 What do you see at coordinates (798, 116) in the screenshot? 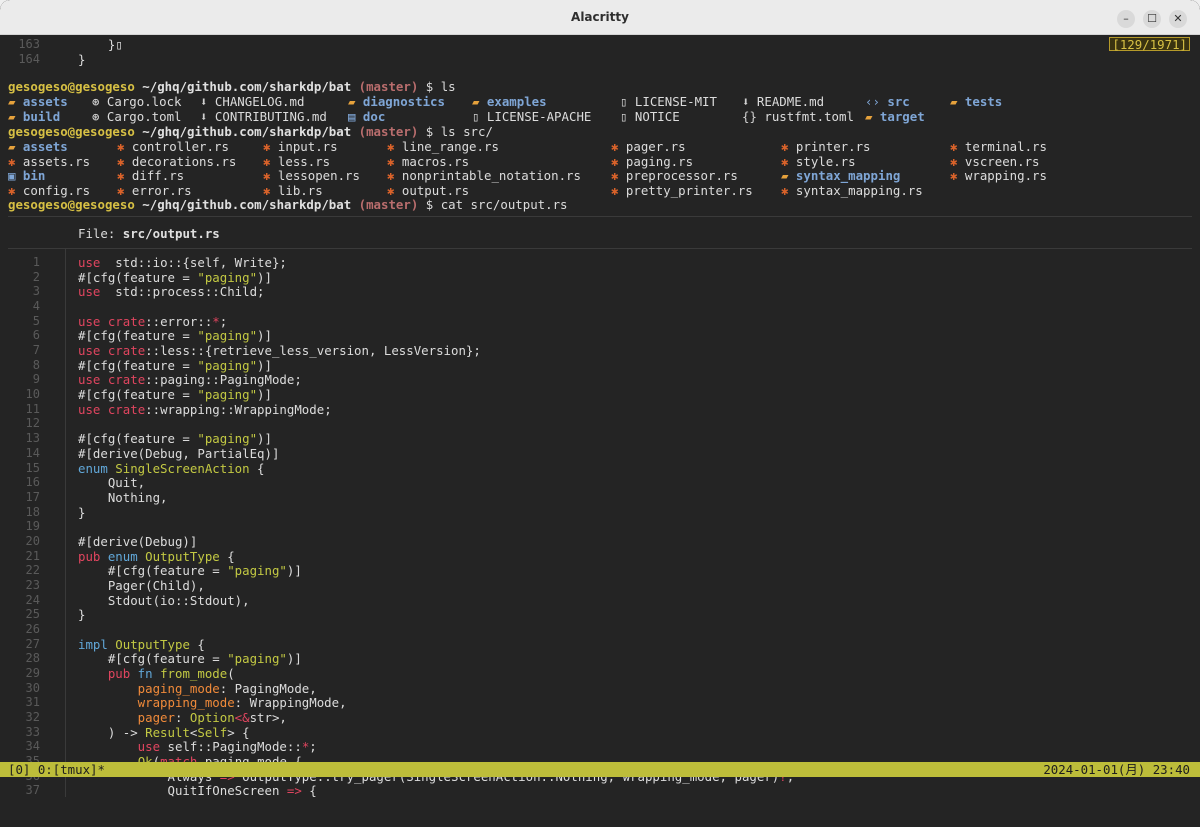
I see `ls-entry: {} rustfmt.toml` at bounding box center [798, 116].